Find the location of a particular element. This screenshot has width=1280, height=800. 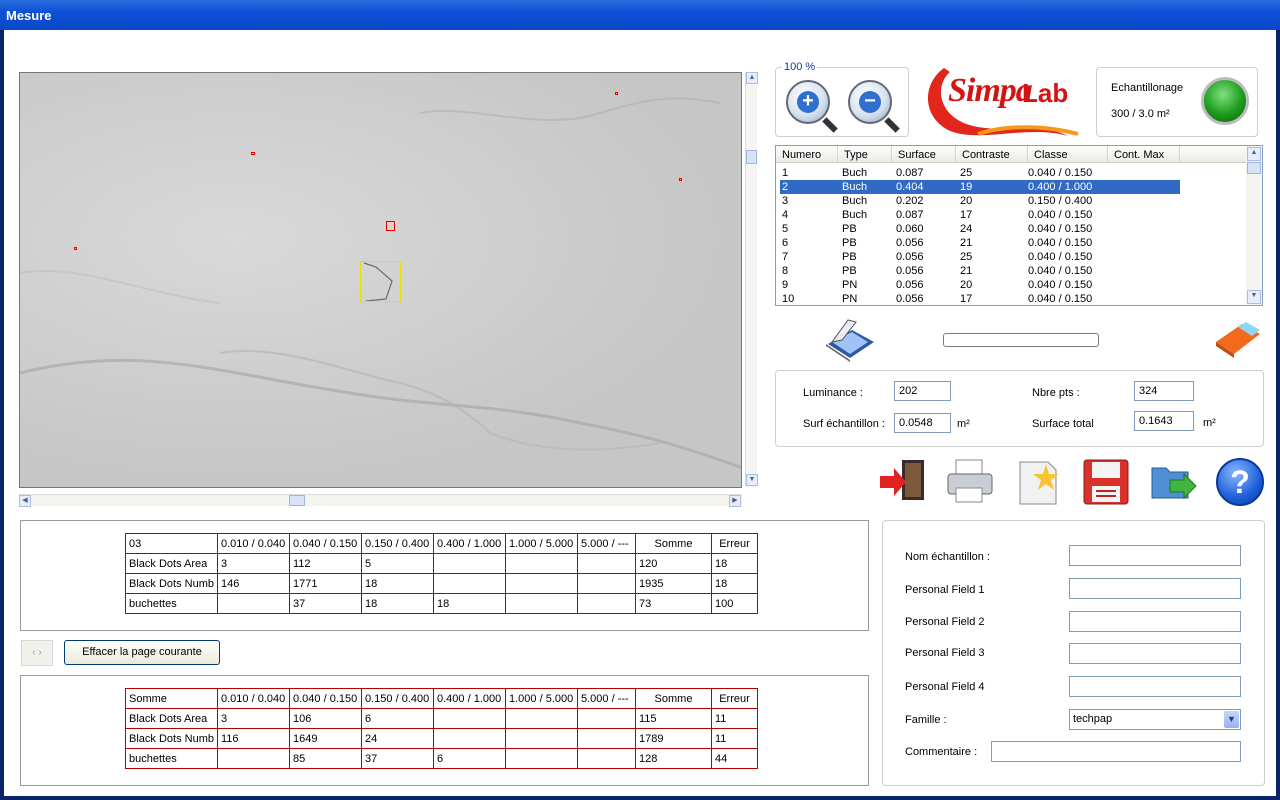

list-cell: 8 is located at coordinates (785, 271).